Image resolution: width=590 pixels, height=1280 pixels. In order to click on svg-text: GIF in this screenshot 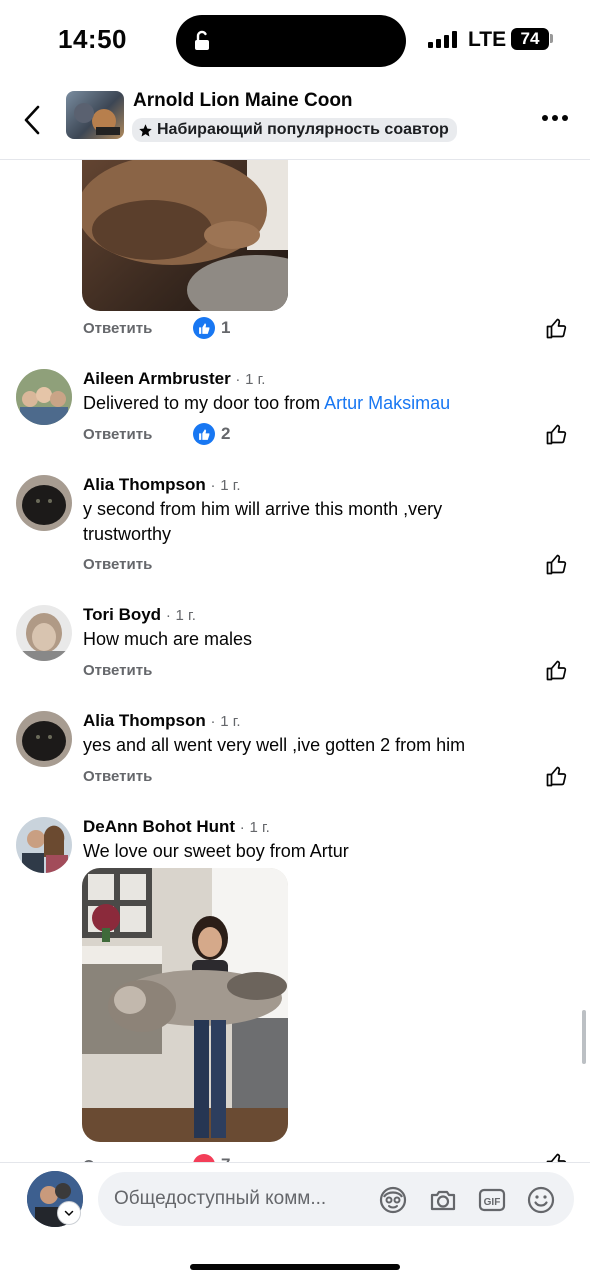, I will do `click(492, 1202)`.